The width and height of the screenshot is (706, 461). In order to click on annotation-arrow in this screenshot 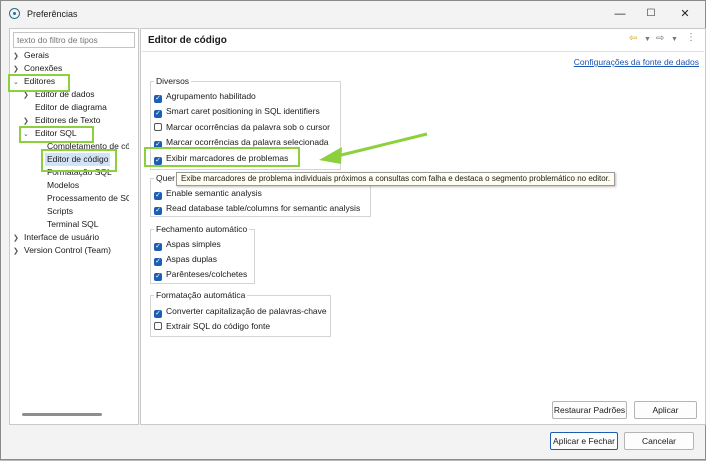, I will do `click(373, 148)`.